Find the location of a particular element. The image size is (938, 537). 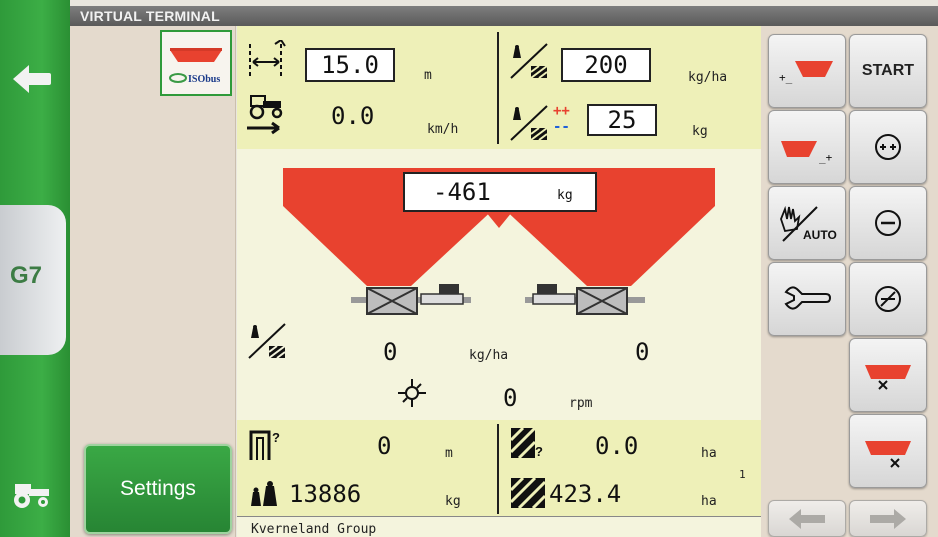

isobus-implement-button: ISObus is located at coordinates (196, 63).